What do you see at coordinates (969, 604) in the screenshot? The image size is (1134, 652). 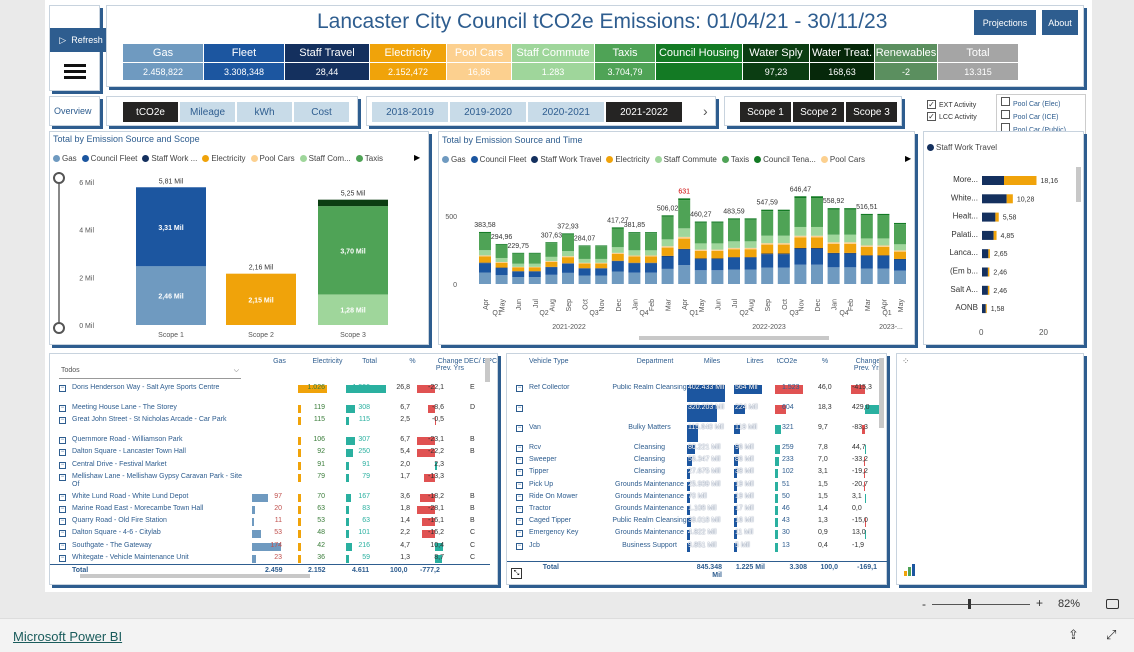 I see `zoom-slider-thumb` at bounding box center [969, 604].